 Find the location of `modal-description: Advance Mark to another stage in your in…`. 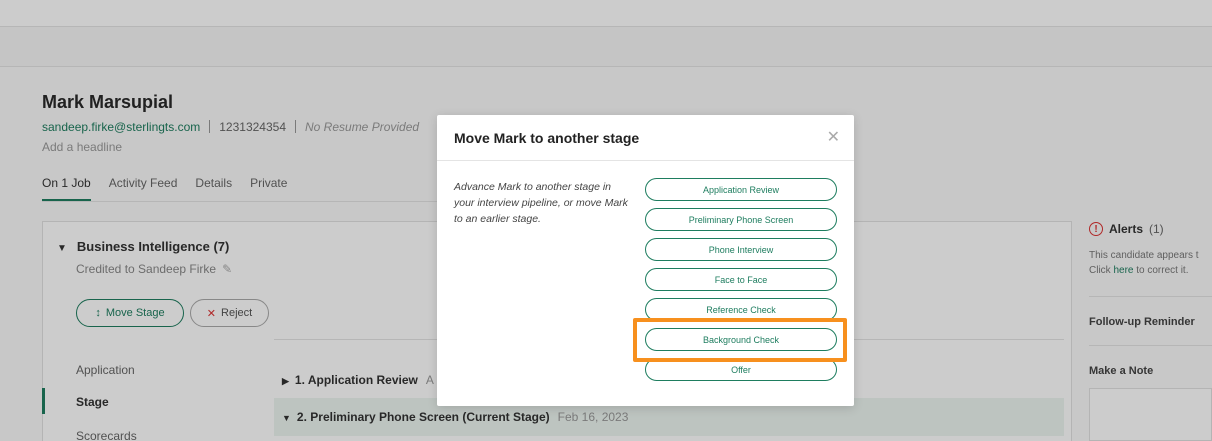

modal-description: Advance Mark to another stage in your in… is located at coordinates (541, 203).